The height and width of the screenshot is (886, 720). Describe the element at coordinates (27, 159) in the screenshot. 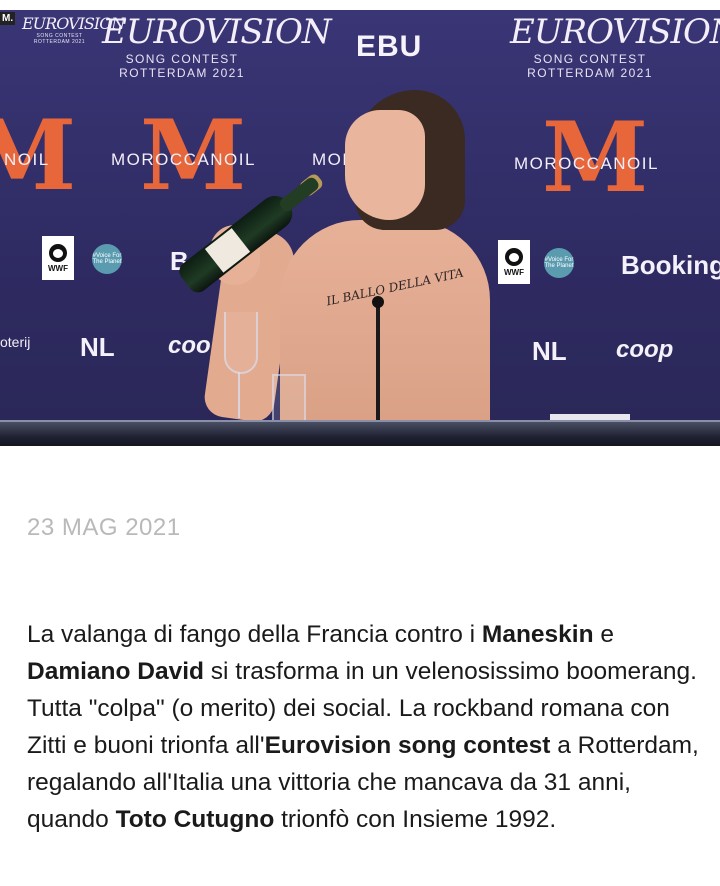

I see `moroccanoil-text-left: NOIL` at that location.